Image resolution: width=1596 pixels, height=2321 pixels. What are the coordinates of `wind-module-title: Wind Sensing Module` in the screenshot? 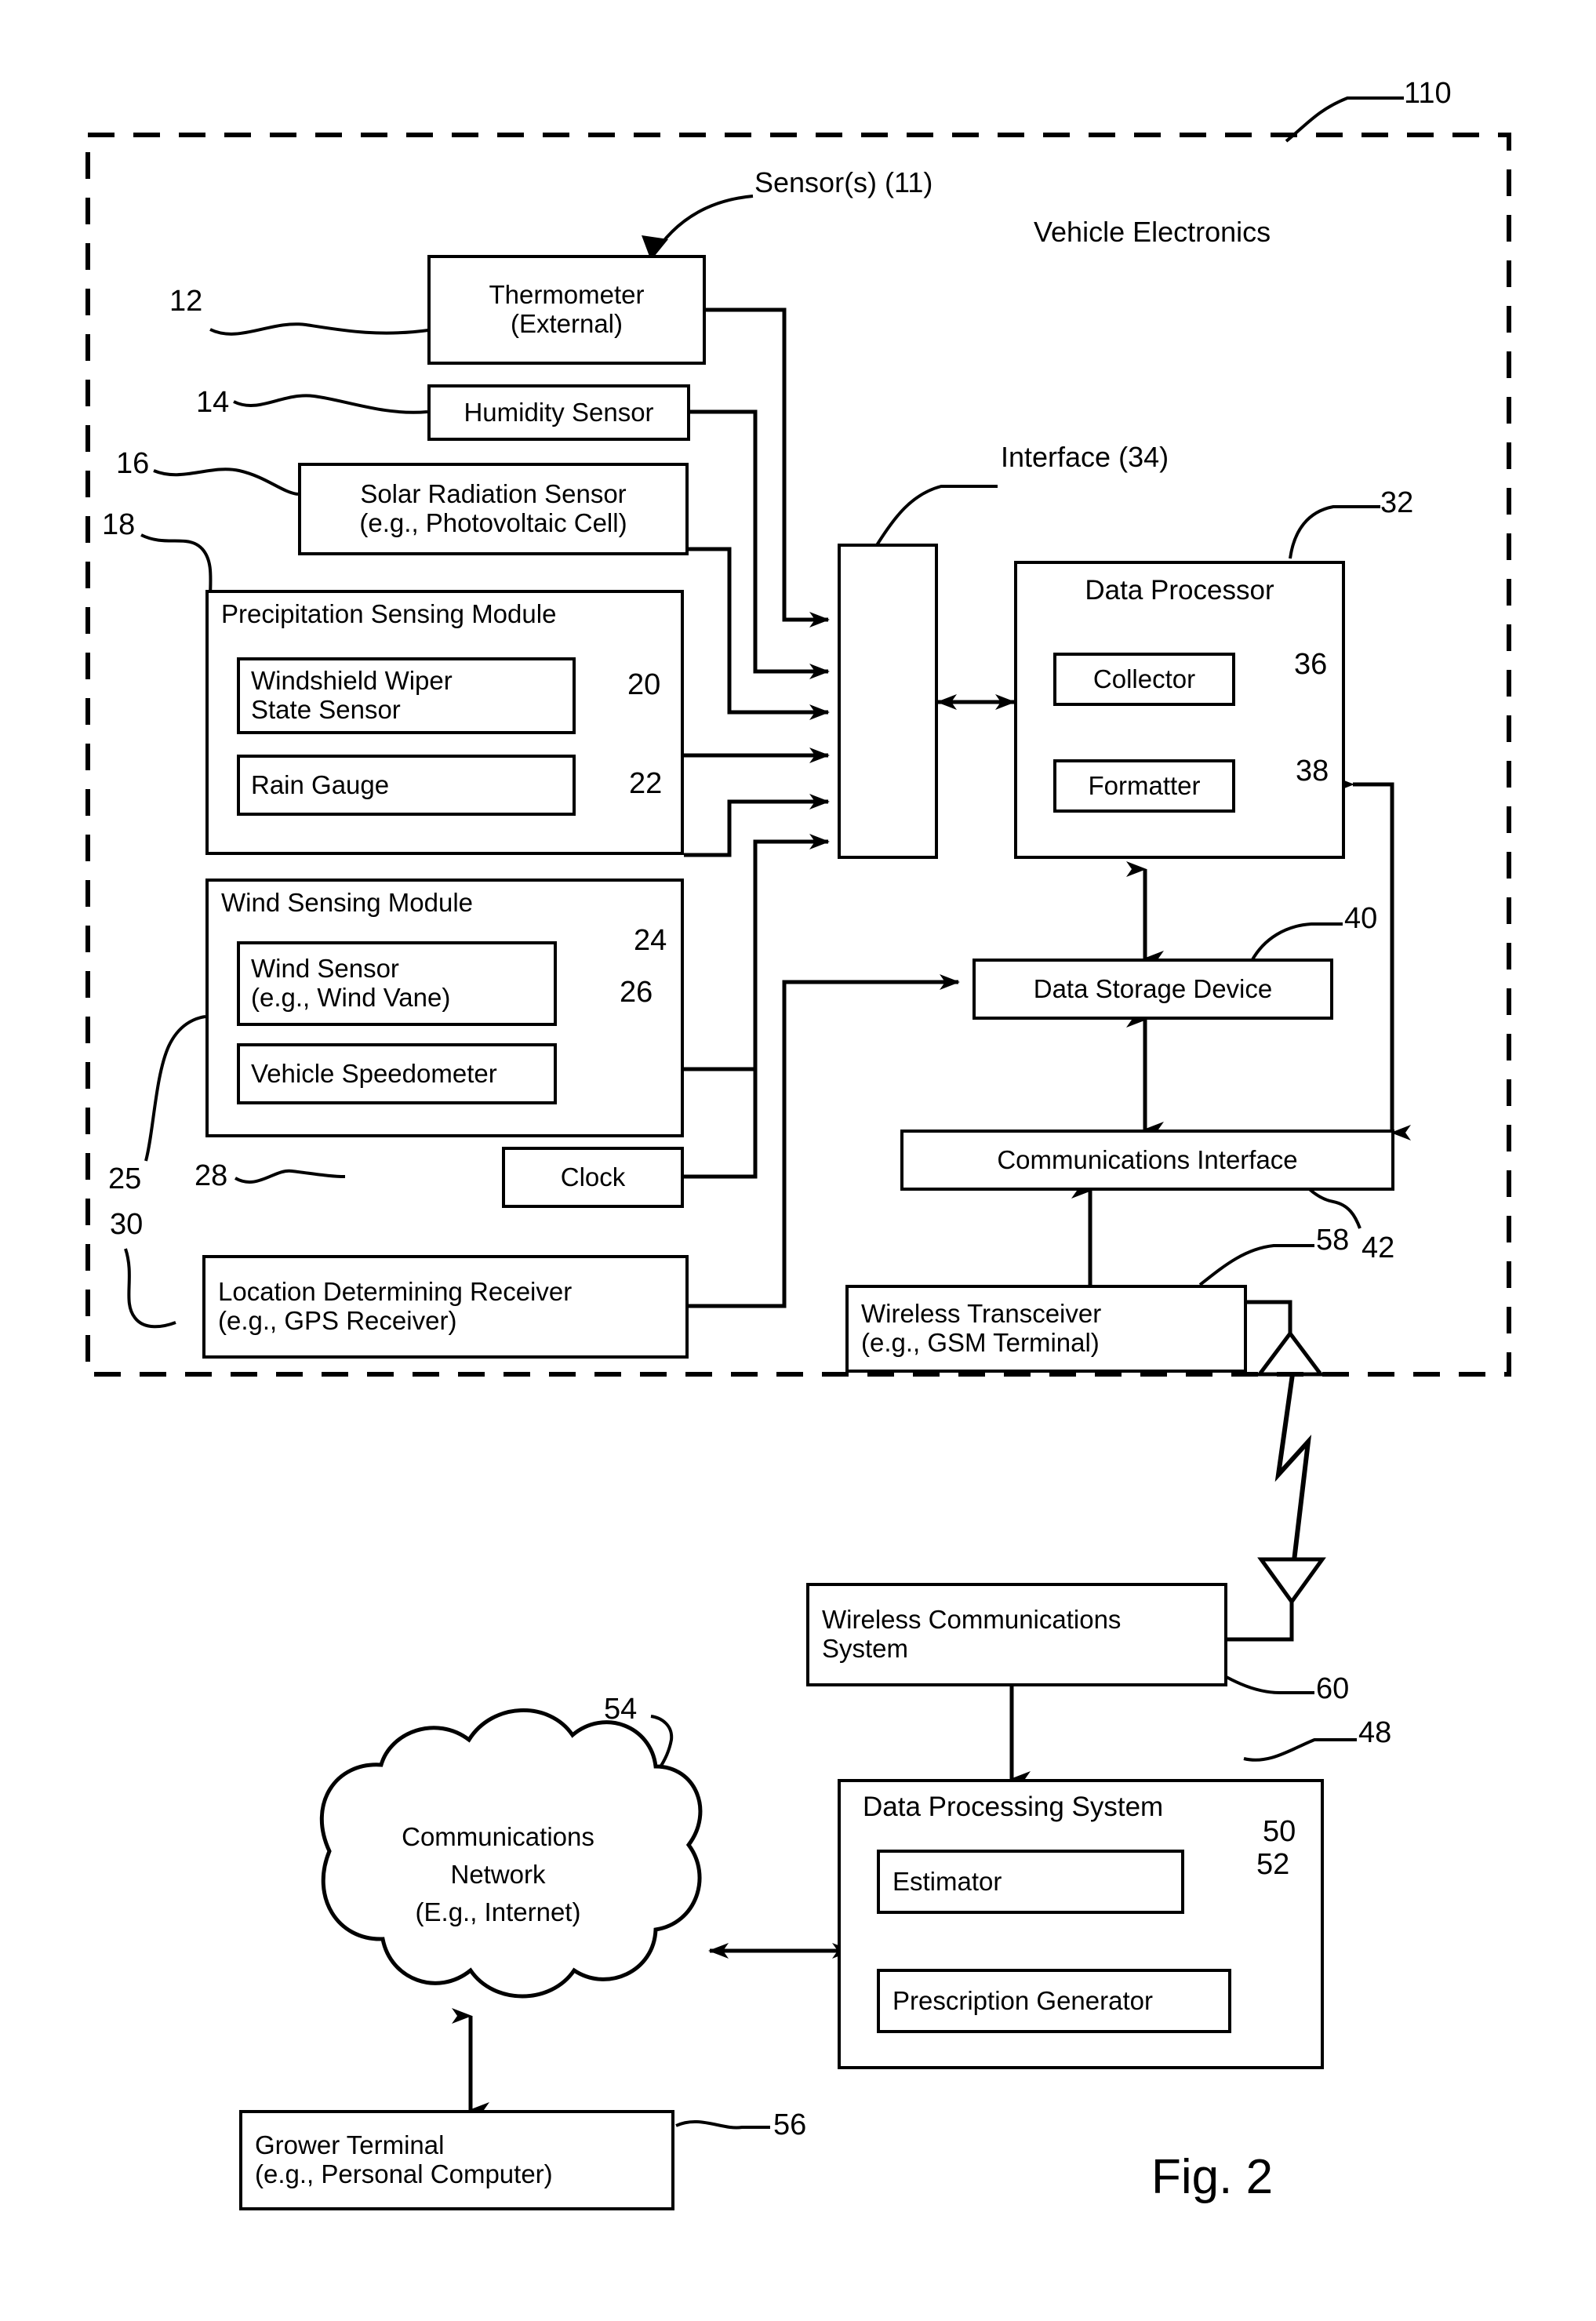 It's located at (347, 902).